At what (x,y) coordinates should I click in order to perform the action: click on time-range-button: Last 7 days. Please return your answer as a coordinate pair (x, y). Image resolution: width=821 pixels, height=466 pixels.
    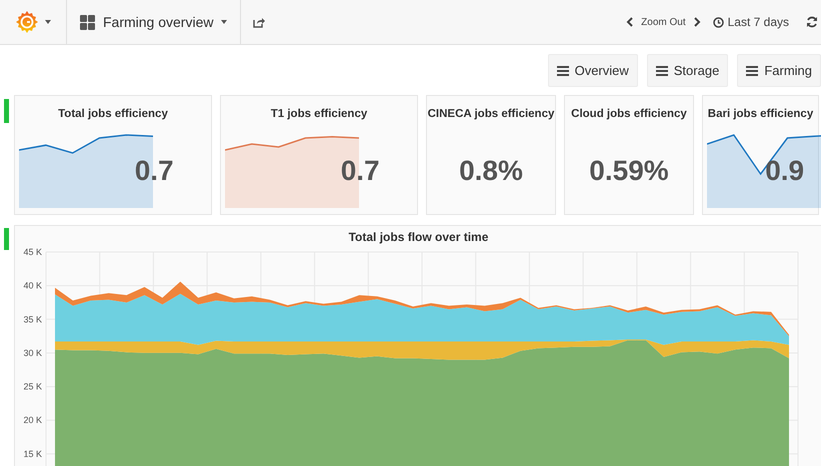
    Looking at the image, I should click on (750, 22).